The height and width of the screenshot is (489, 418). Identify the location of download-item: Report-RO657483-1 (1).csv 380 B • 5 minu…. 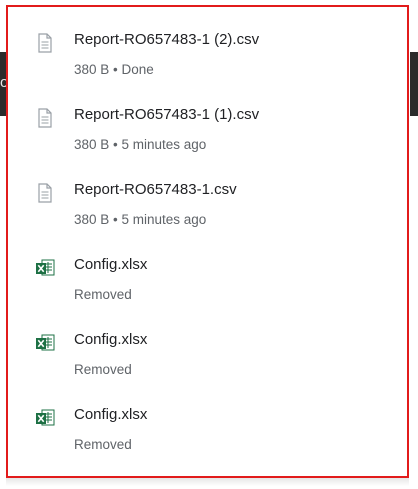
(207, 119).